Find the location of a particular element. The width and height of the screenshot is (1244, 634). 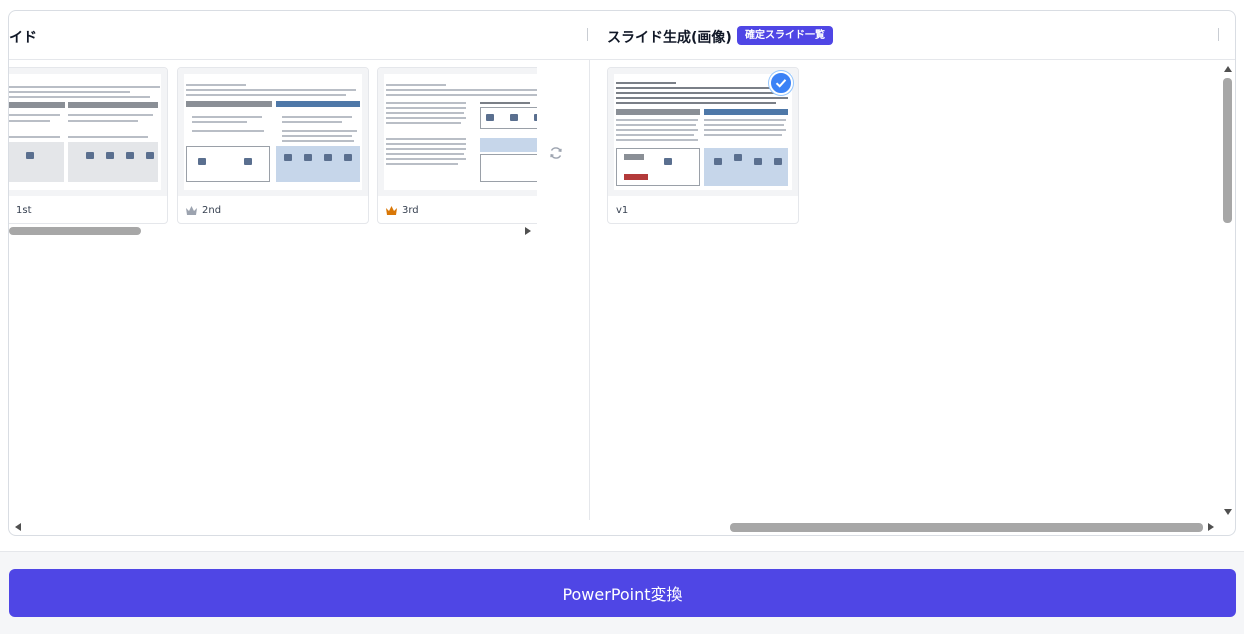

left-panel-mask is located at coordinates (563, 146).